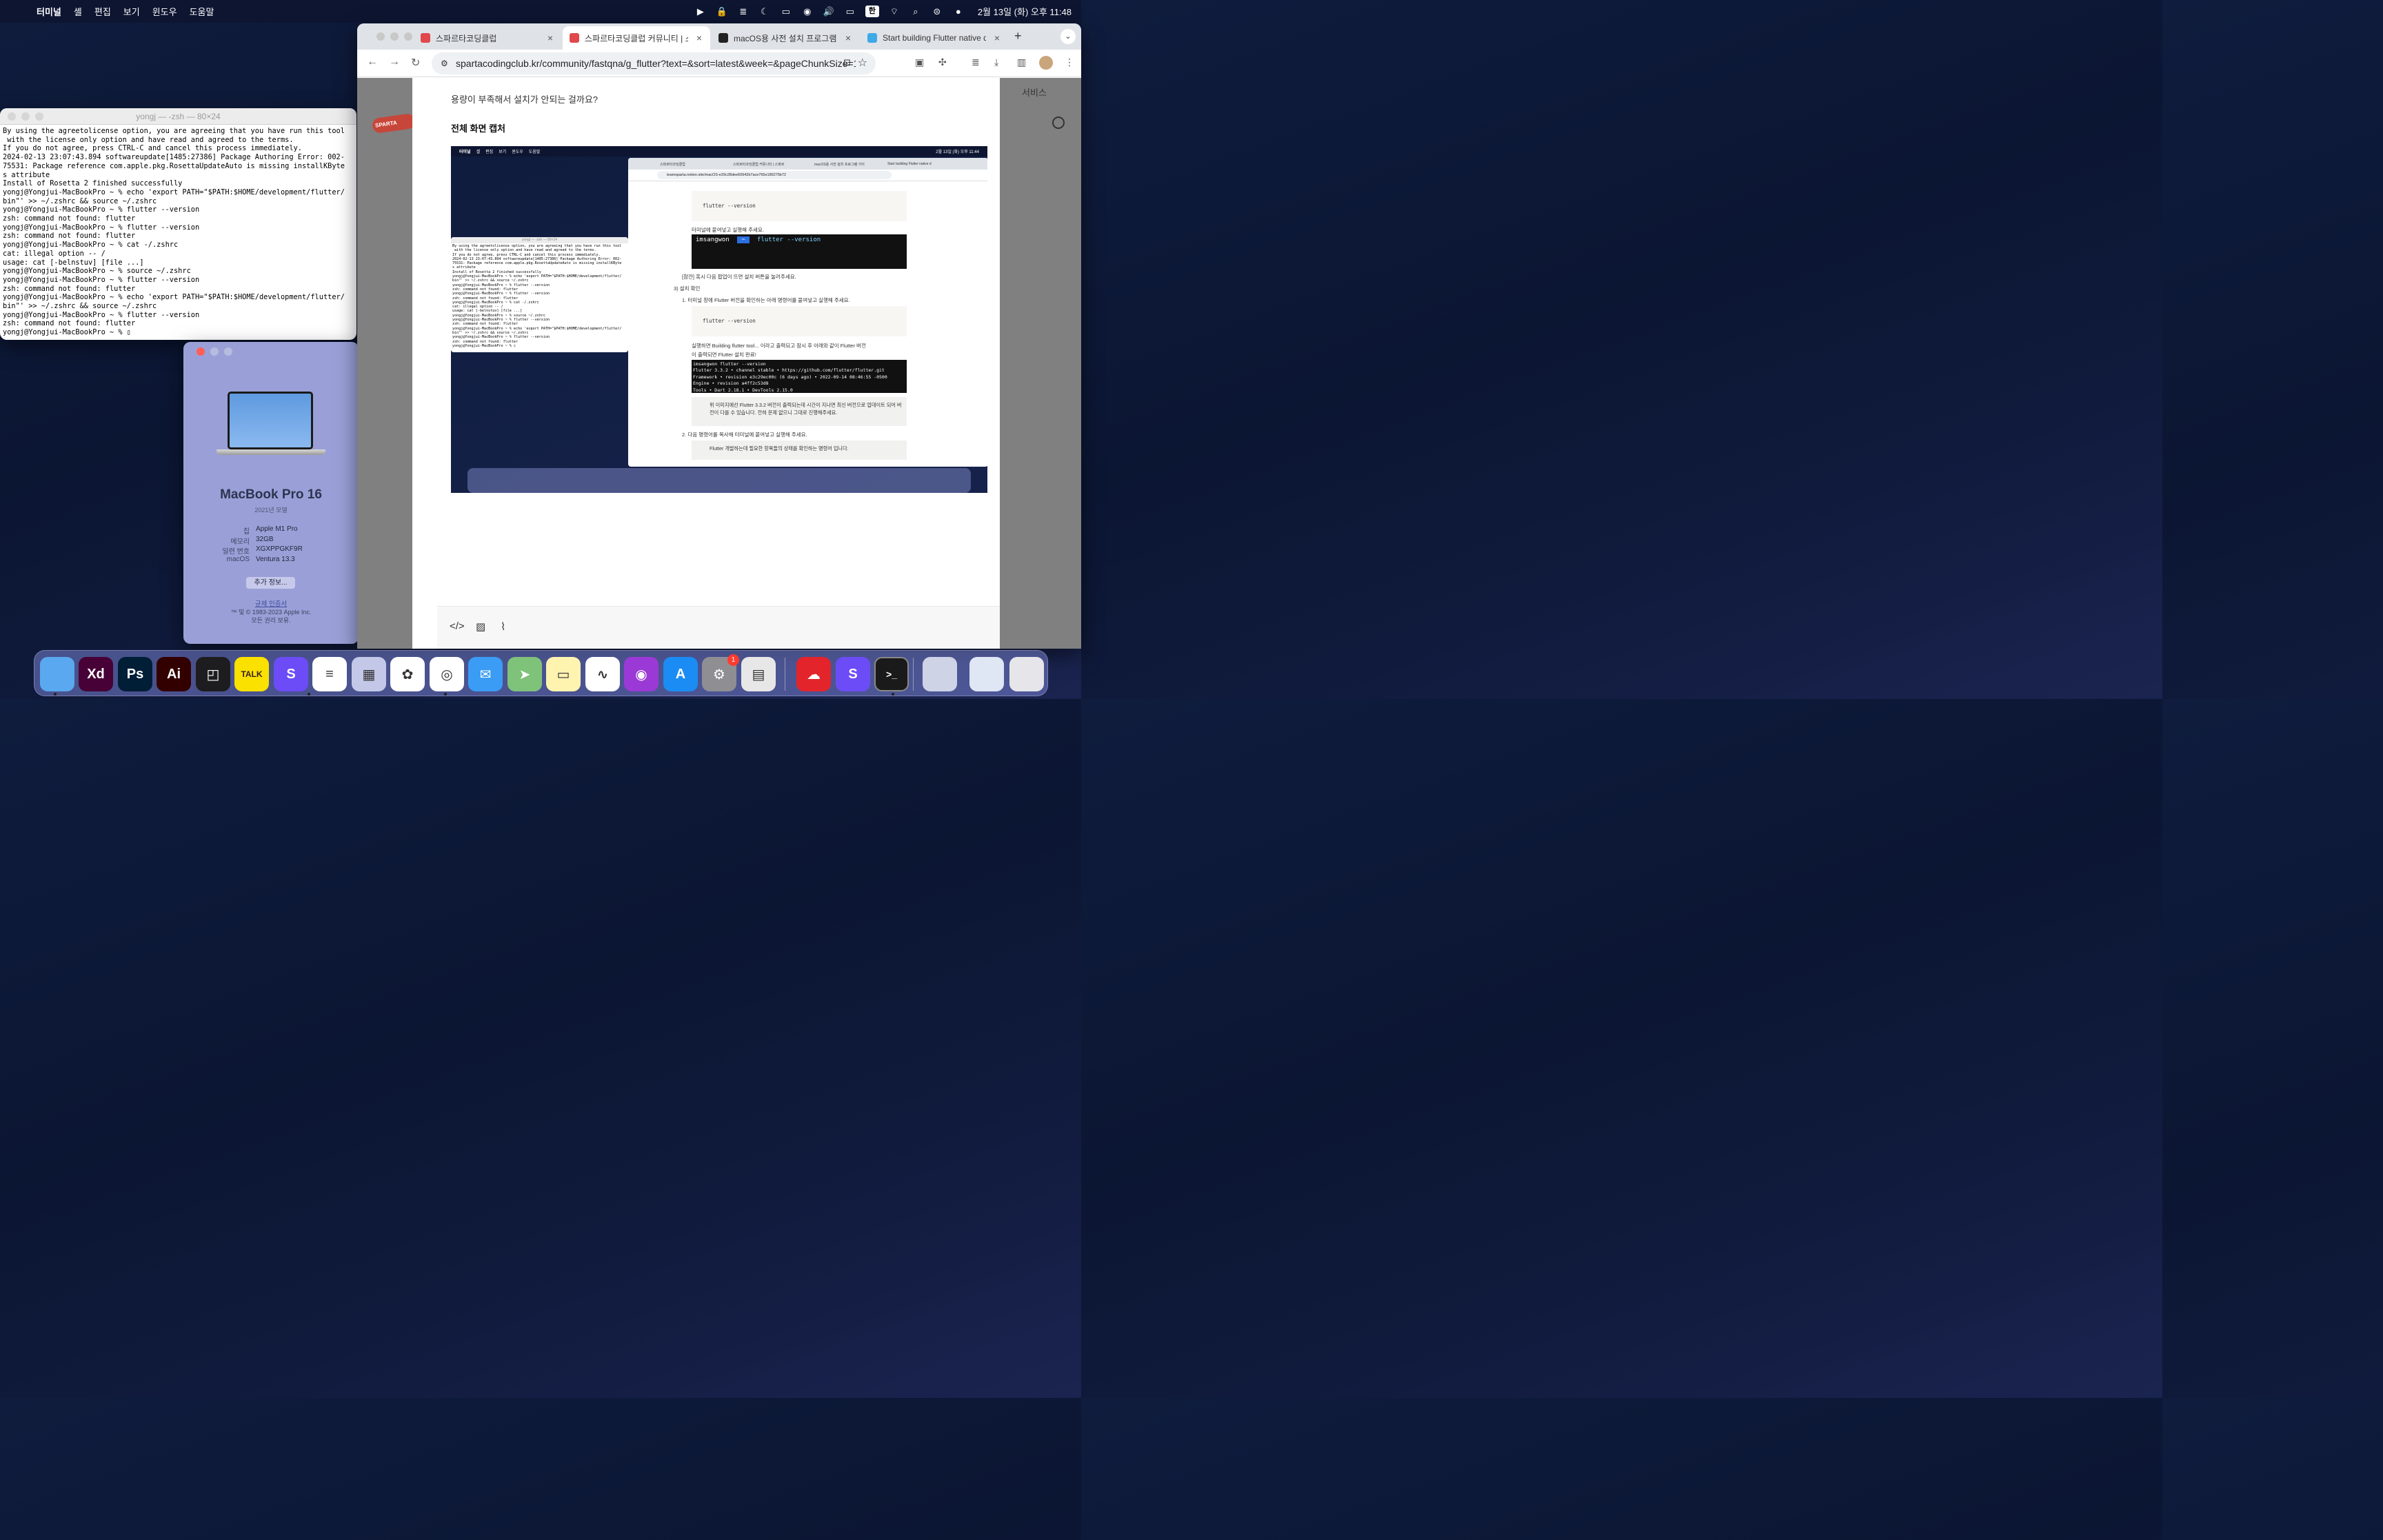 The width and height of the screenshot is (2383, 1540). I want to click on spotlight-search-icon: ⌕, so click(915, 12).